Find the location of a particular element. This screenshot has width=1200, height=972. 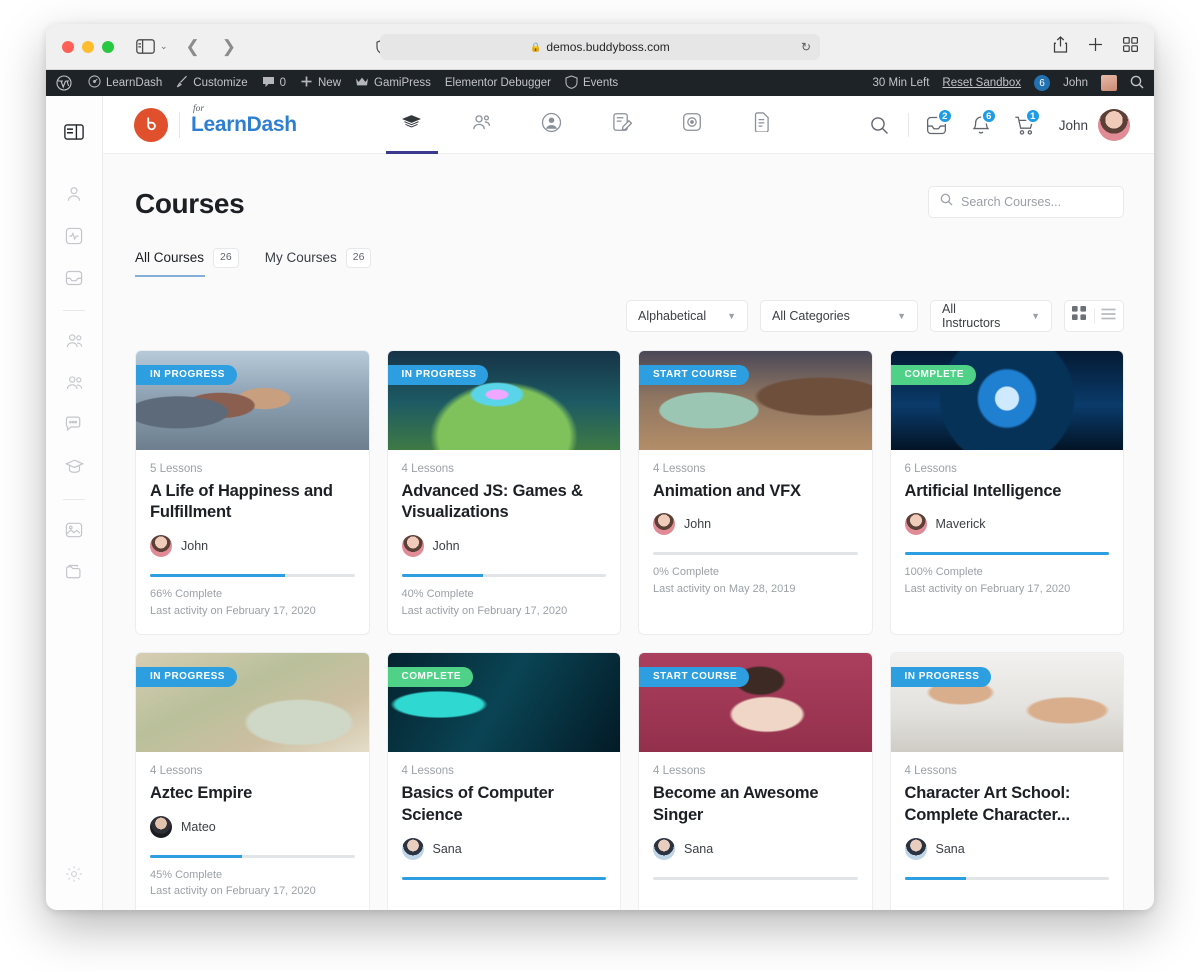

course-title: Aztec Empire is located at coordinates (252, 794).